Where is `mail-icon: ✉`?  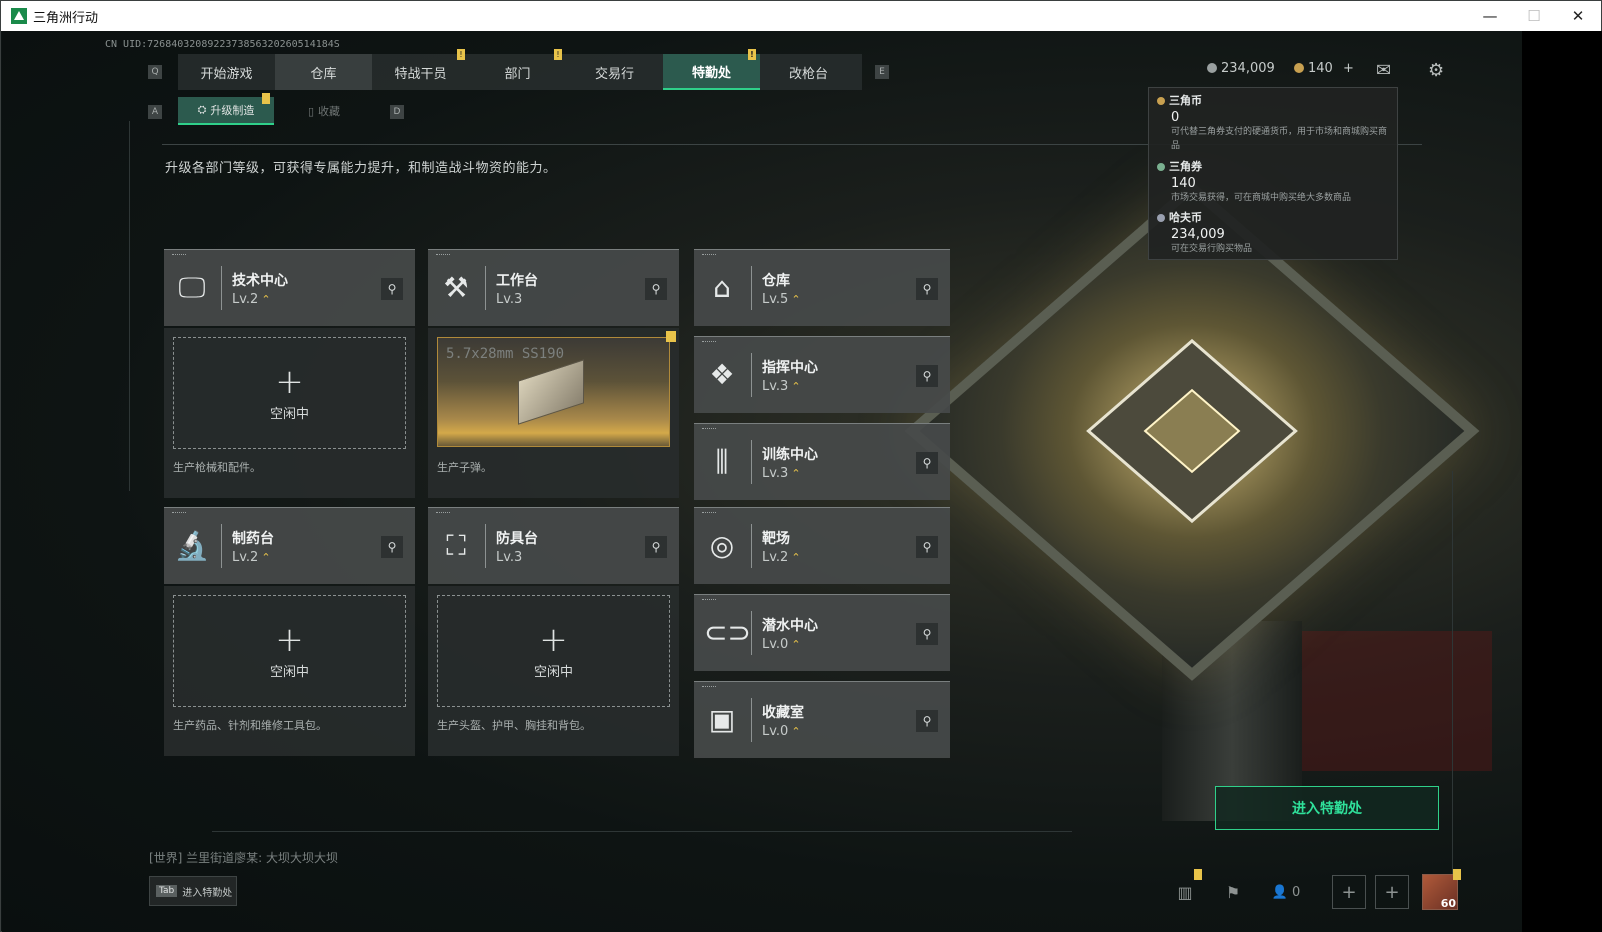
mail-icon: ✉ is located at coordinates (1383, 70).